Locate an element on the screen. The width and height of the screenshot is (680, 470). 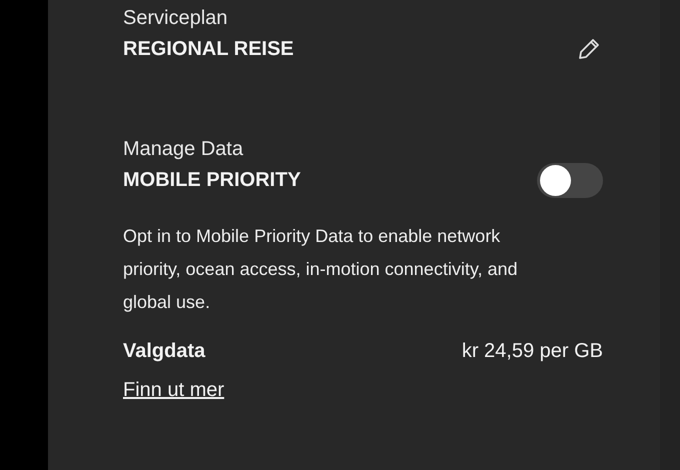
edit-icon is located at coordinates (589, 49).